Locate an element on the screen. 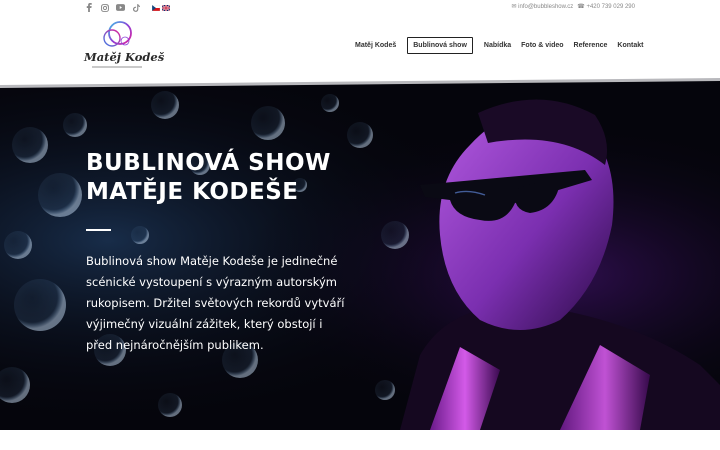 This screenshot has width=720, height=450. bubble-logo-icon is located at coordinates (117, 34).